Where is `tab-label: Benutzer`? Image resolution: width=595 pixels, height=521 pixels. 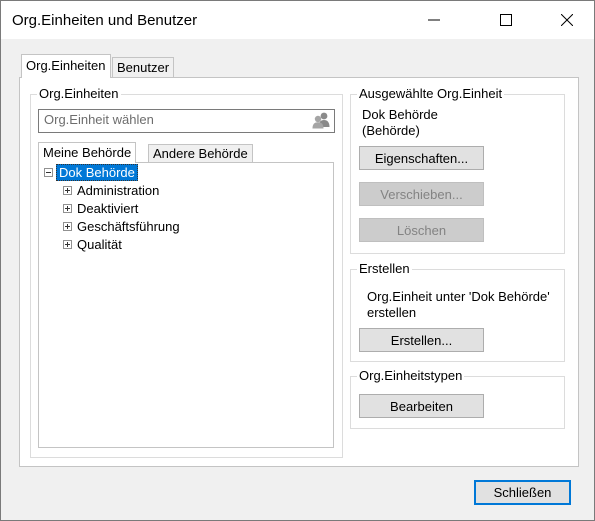
tab-label: Benutzer is located at coordinates (143, 67).